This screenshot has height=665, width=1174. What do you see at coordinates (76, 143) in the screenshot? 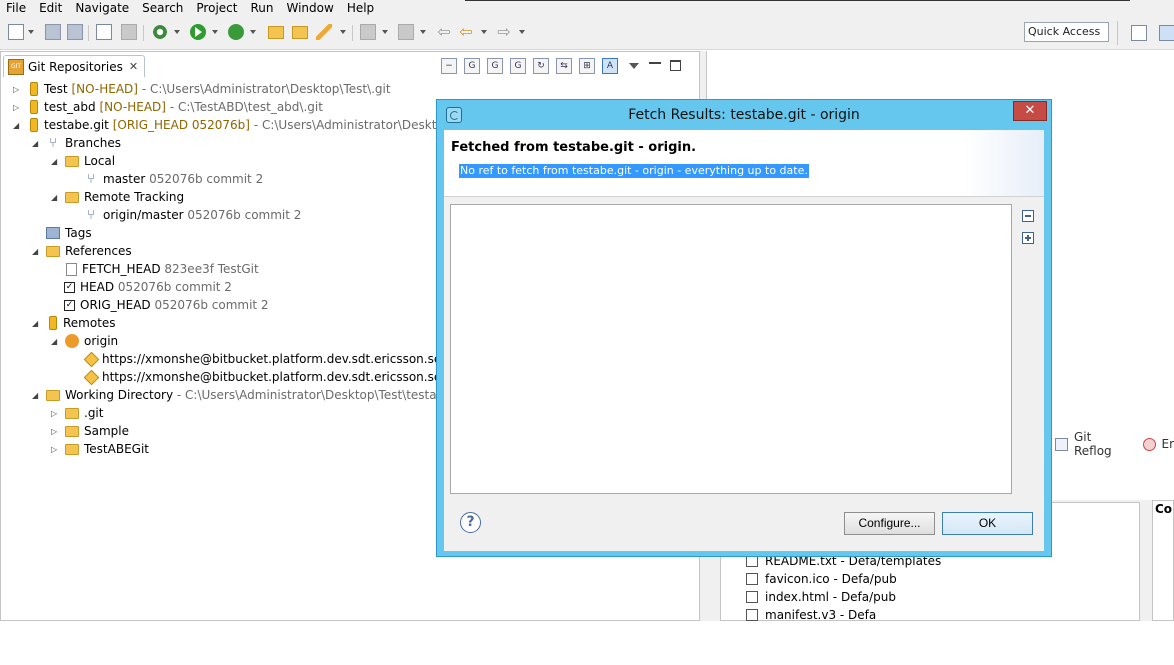
I see `tree-row-branches: ◢ ⑂ Branches` at bounding box center [76, 143].